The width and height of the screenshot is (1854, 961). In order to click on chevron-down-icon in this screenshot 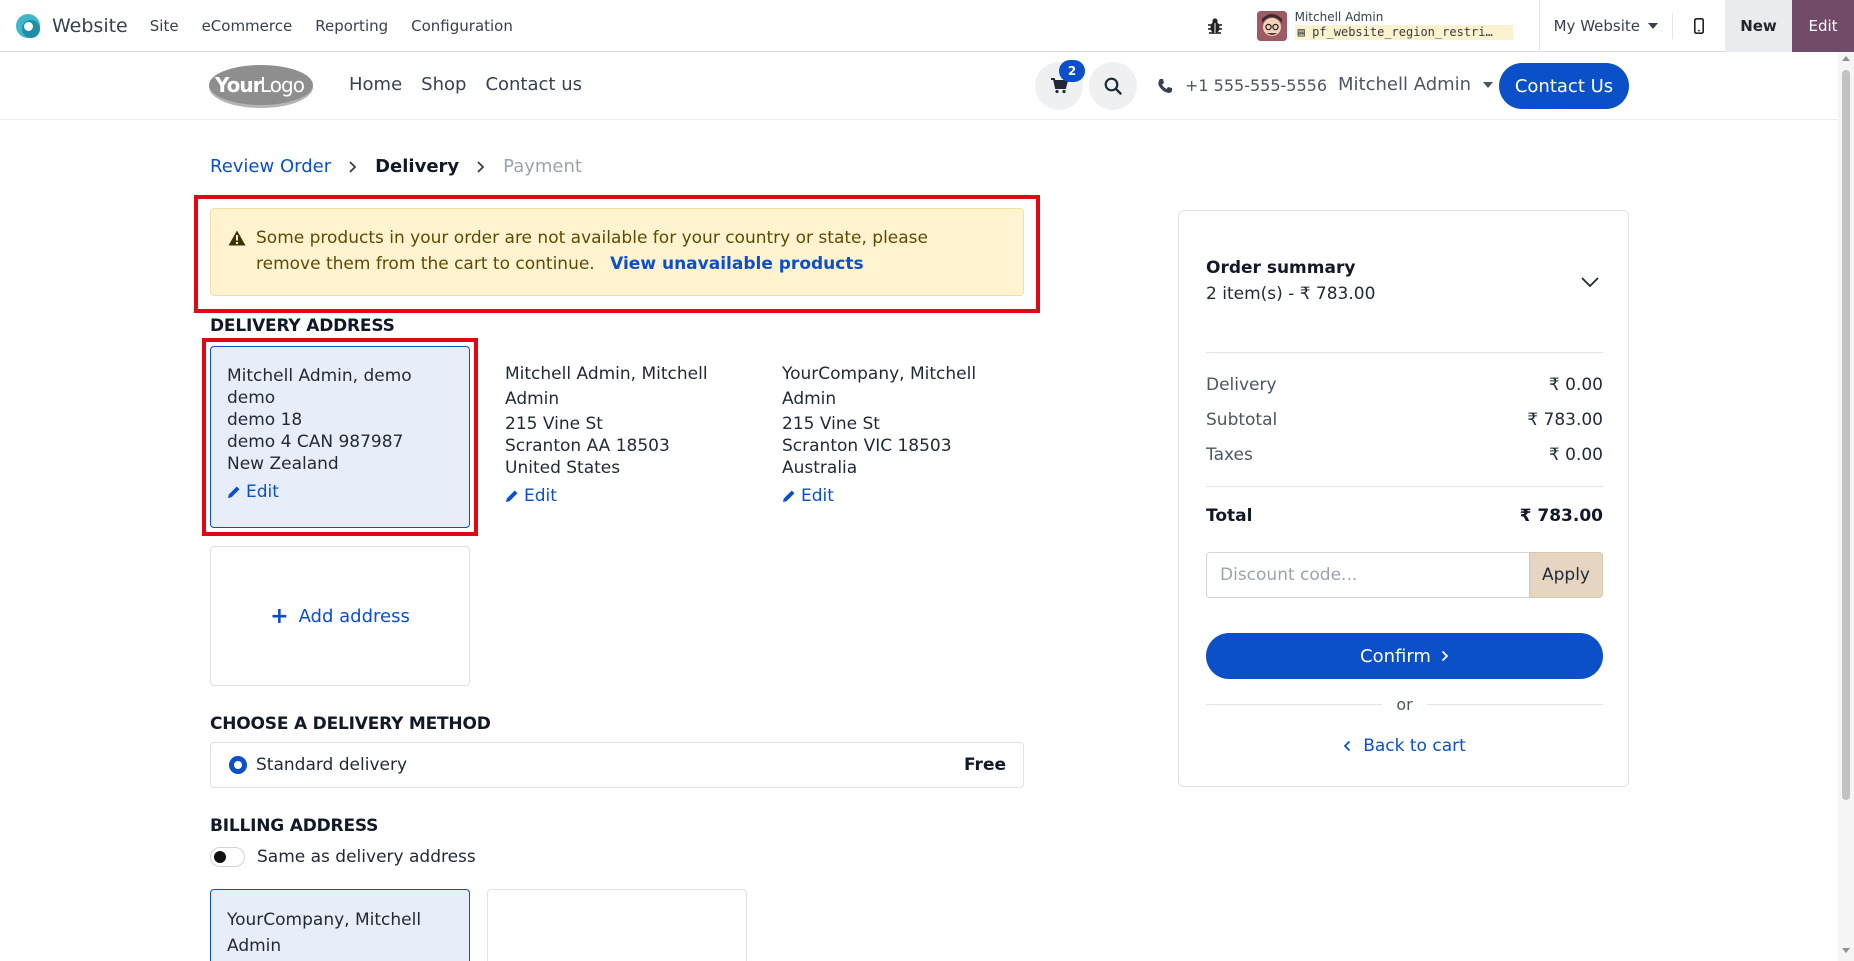, I will do `click(1590, 282)`.